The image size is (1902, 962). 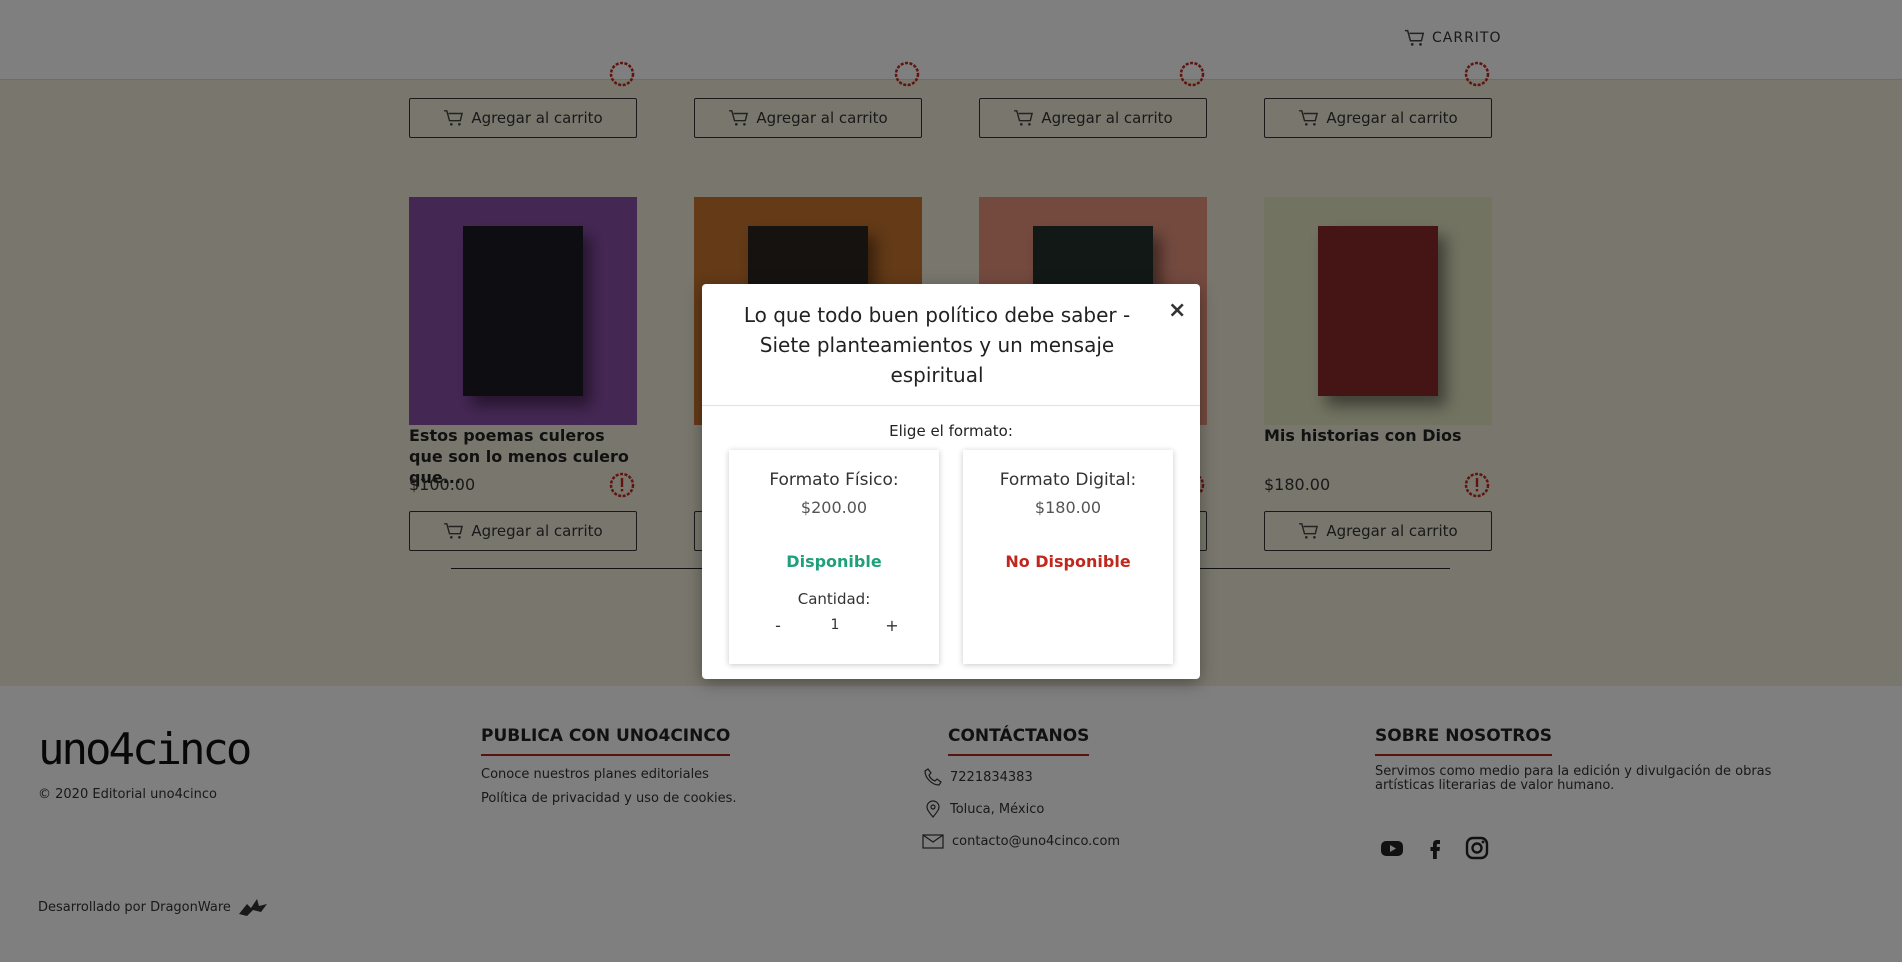 I want to click on close-icon: ×, so click(x=1177, y=310).